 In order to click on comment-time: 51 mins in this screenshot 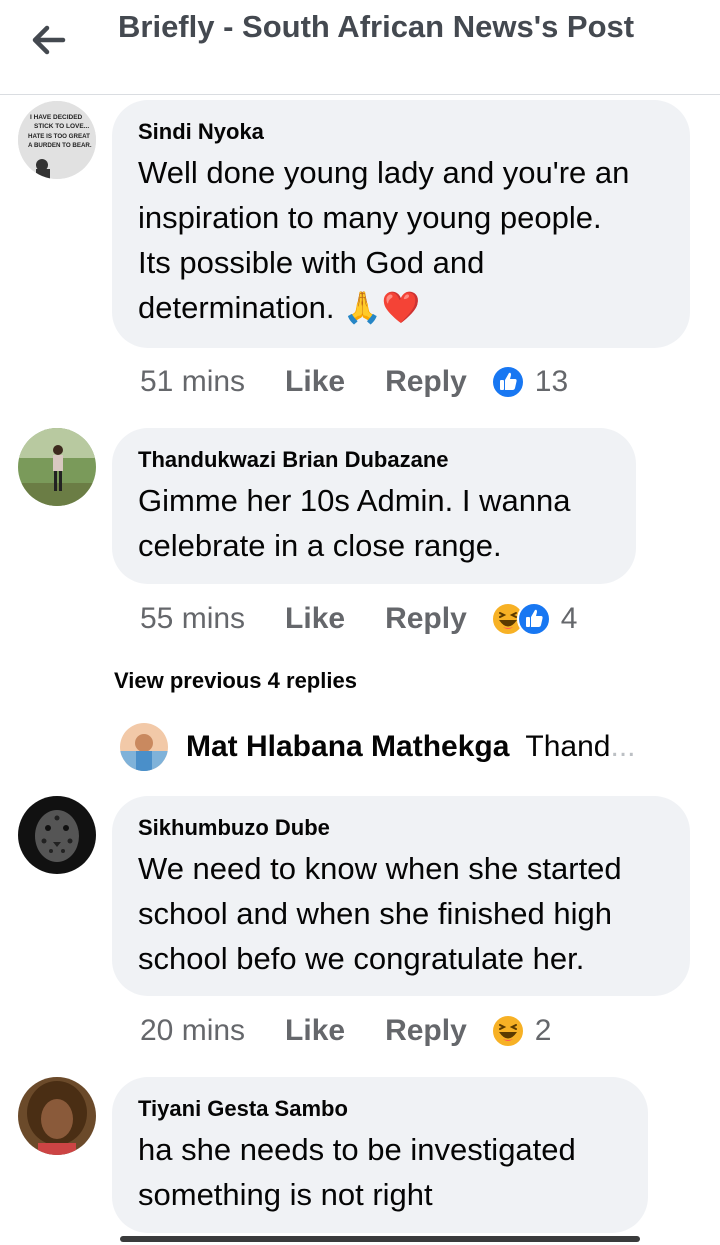, I will do `click(192, 382)`.